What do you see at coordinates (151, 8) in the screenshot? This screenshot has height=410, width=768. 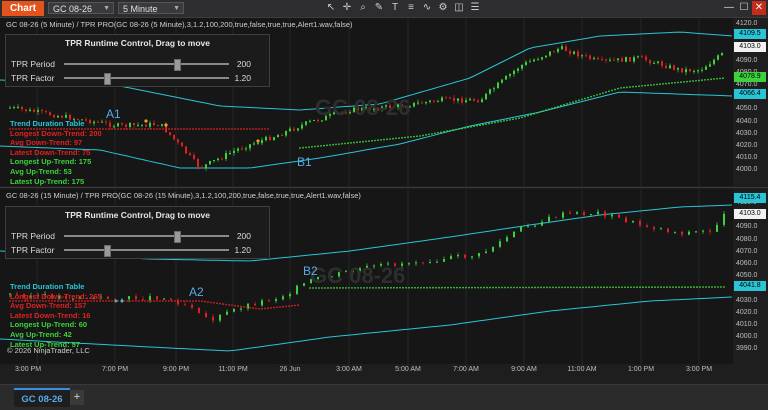 I see `interval-selector: 5 Minute ▼` at bounding box center [151, 8].